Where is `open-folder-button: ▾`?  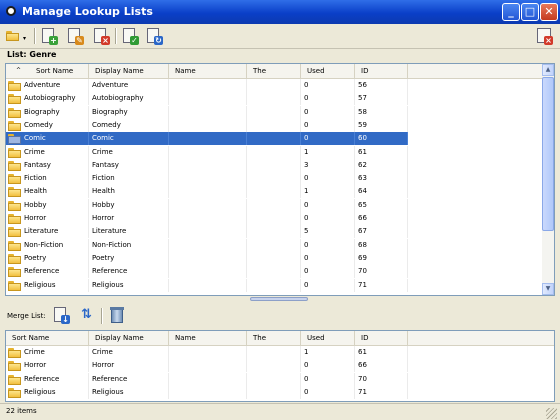 open-folder-button: ▾ is located at coordinates (18, 36).